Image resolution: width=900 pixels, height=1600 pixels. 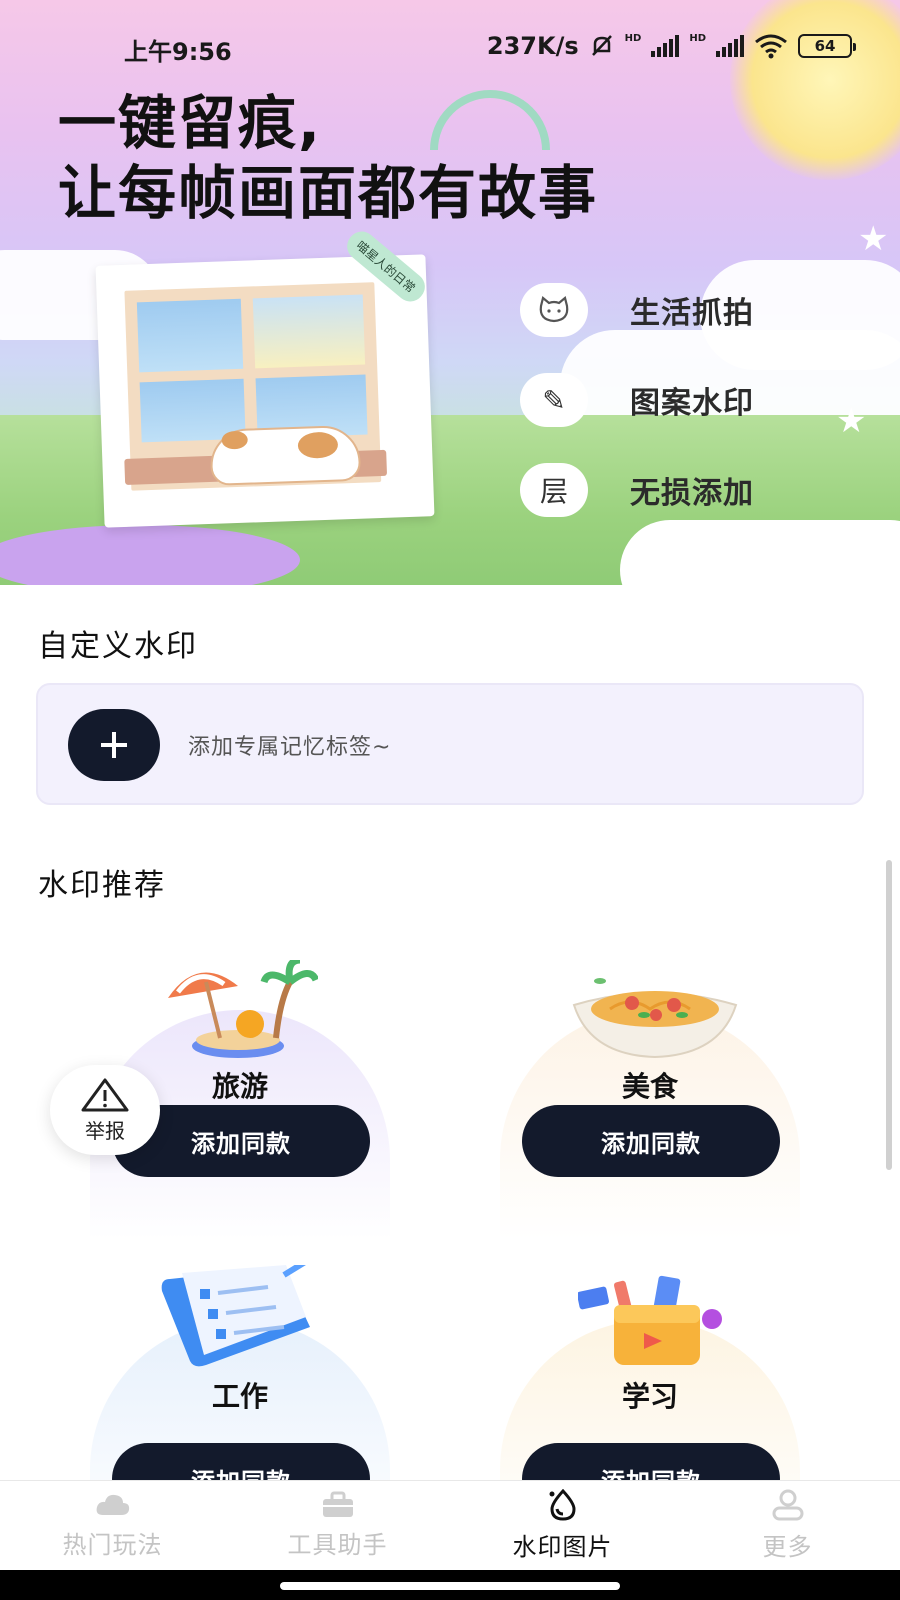 I want to click on status-bar: 上午9:56 237K/s HD HD 64, so click(x=450, y=47).